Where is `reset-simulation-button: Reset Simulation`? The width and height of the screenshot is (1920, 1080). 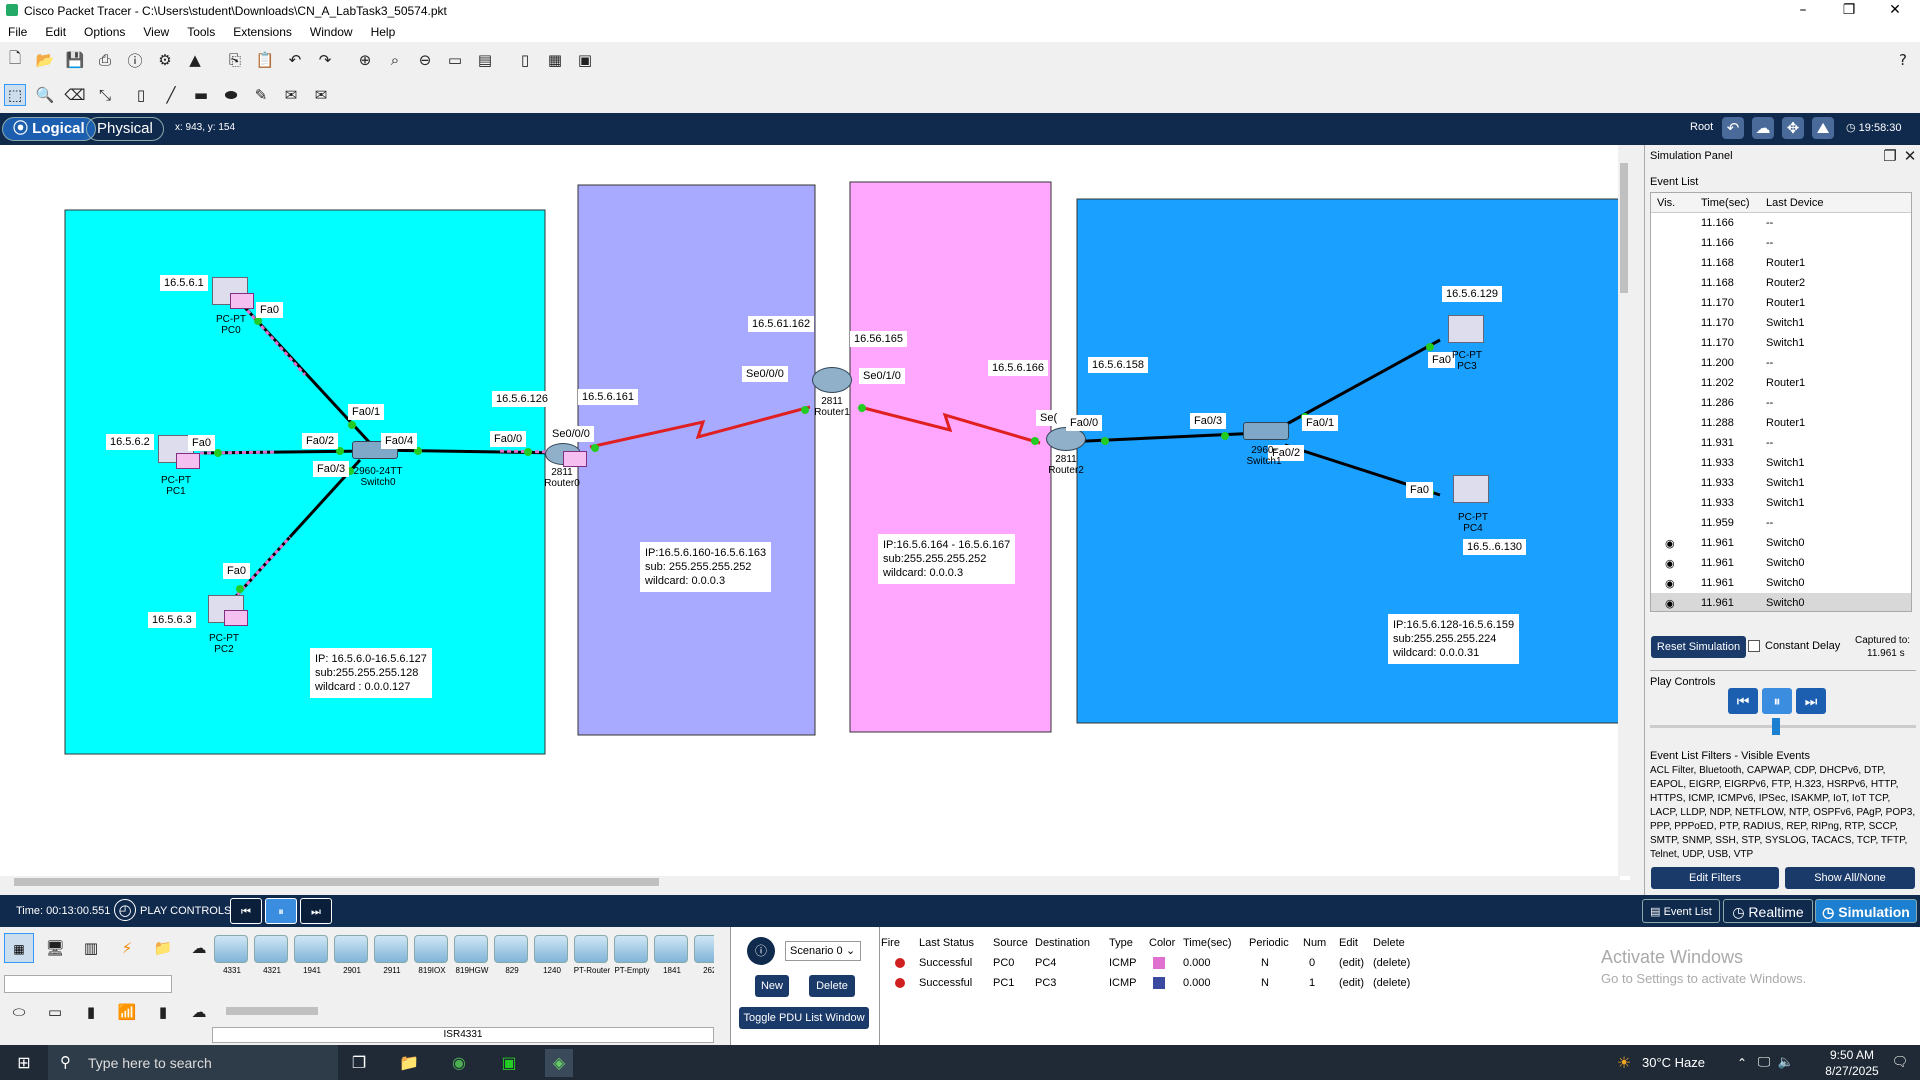 reset-simulation-button: Reset Simulation is located at coordinates (1698, 647).